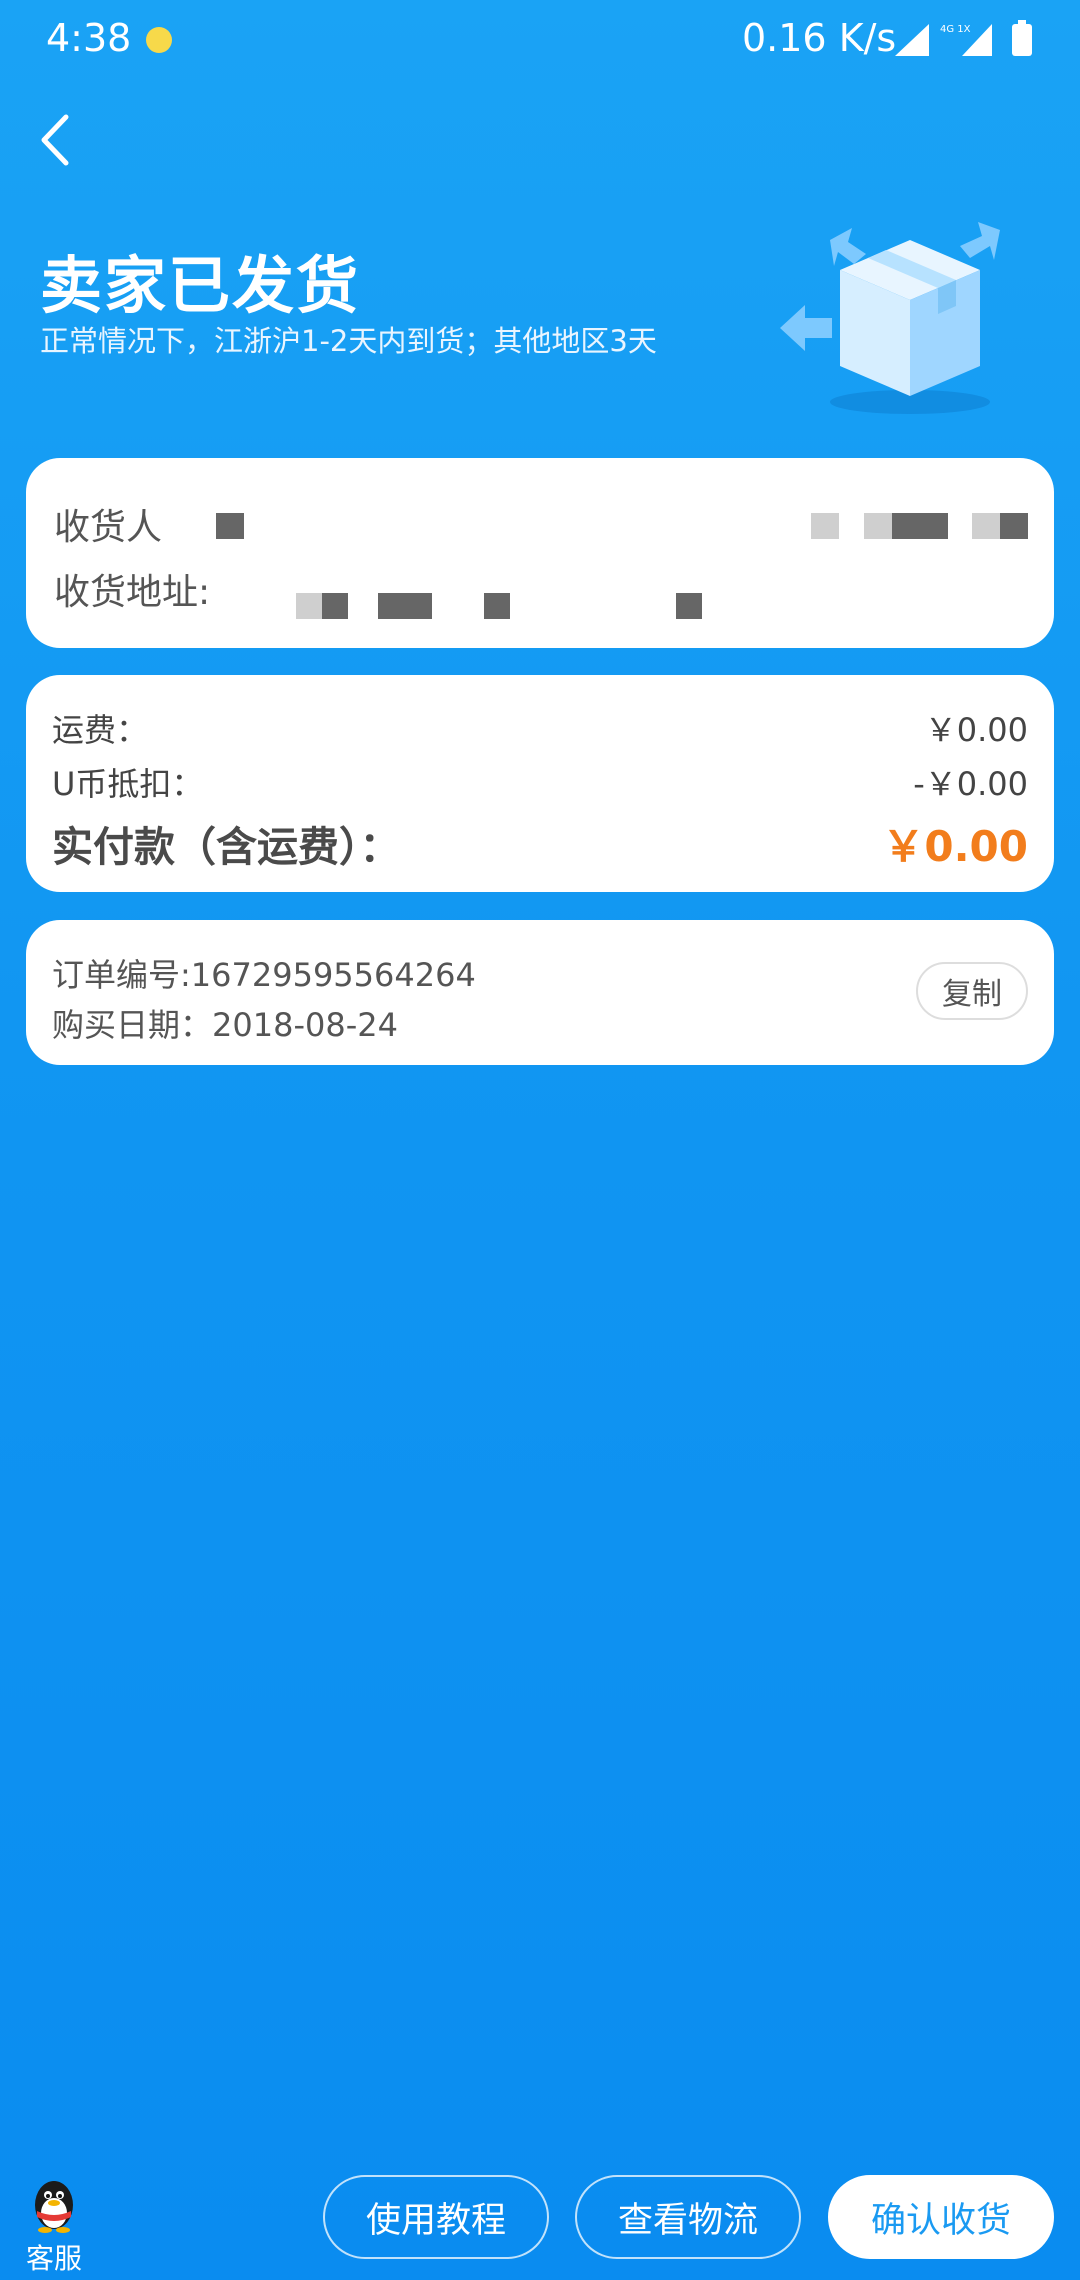 This screenshot has width=1080, height=2280. What do you see at coordinates (159, 40) in the screenshot?
I see `notification-dot-icon` at bounding box center [159, 40].